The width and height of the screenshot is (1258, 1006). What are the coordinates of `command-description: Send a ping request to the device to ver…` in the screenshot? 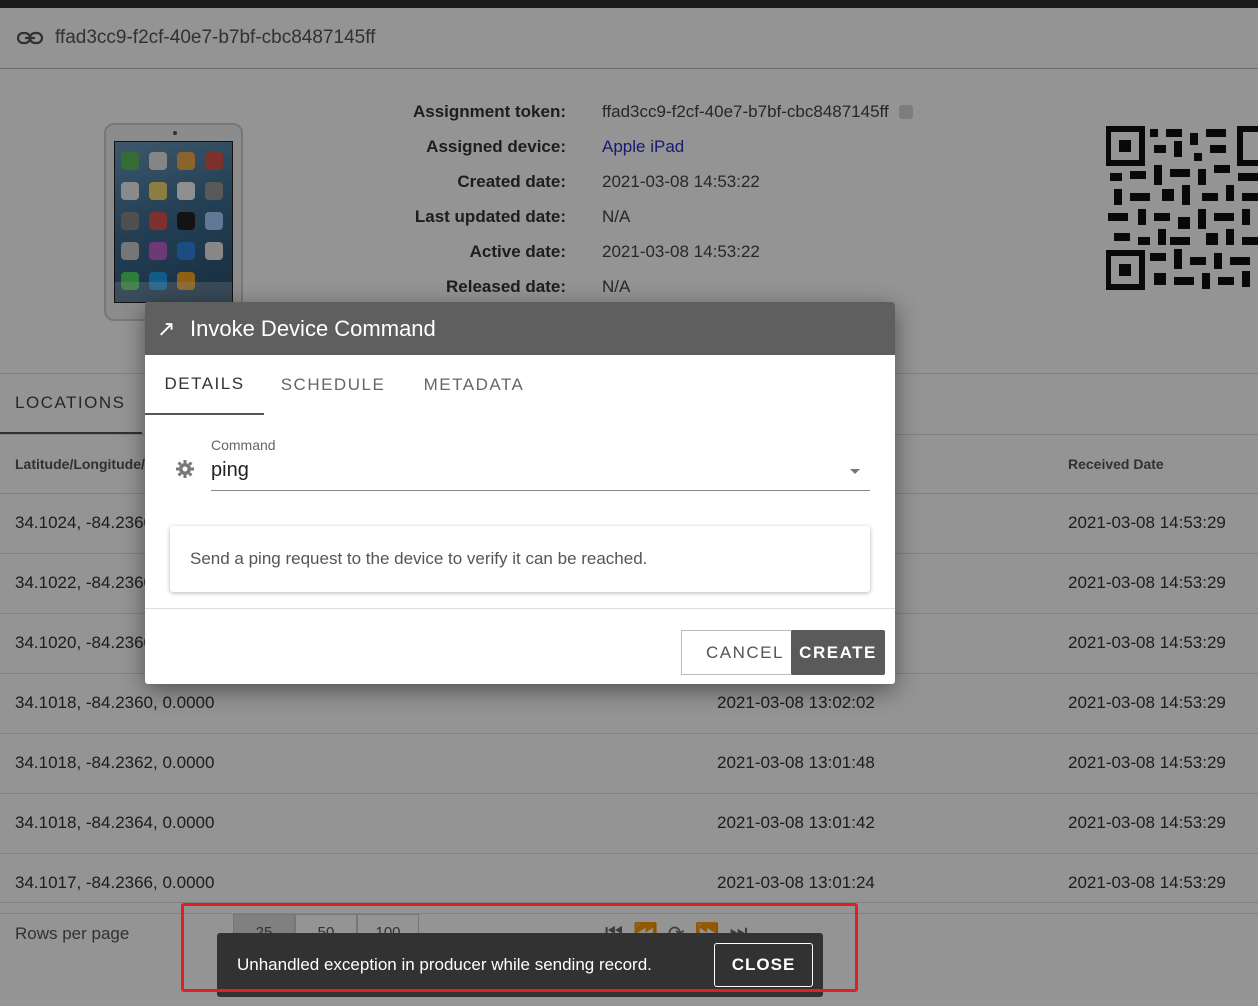 It's located at (520, 559).